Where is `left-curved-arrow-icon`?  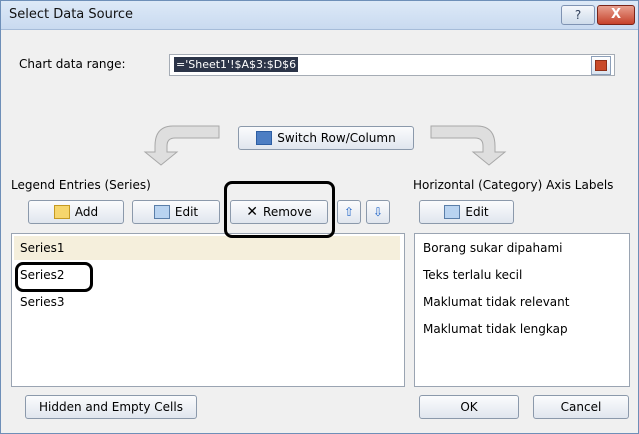
left-curved-arrow-icon is located at coordinates (181, 145).